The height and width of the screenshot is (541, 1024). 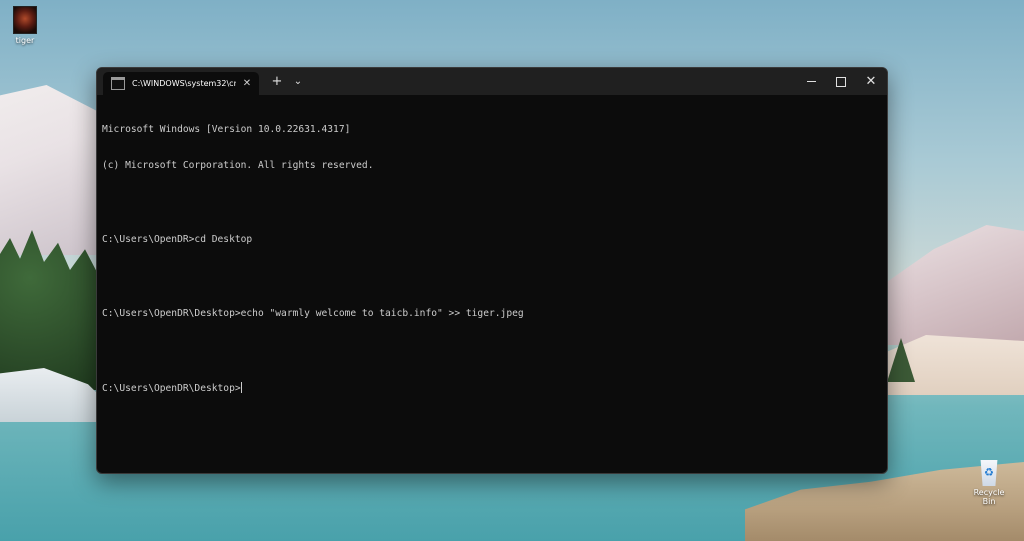 I want to click on desktop-icon-label: Recycle Bin, so click(x=989, y=497).